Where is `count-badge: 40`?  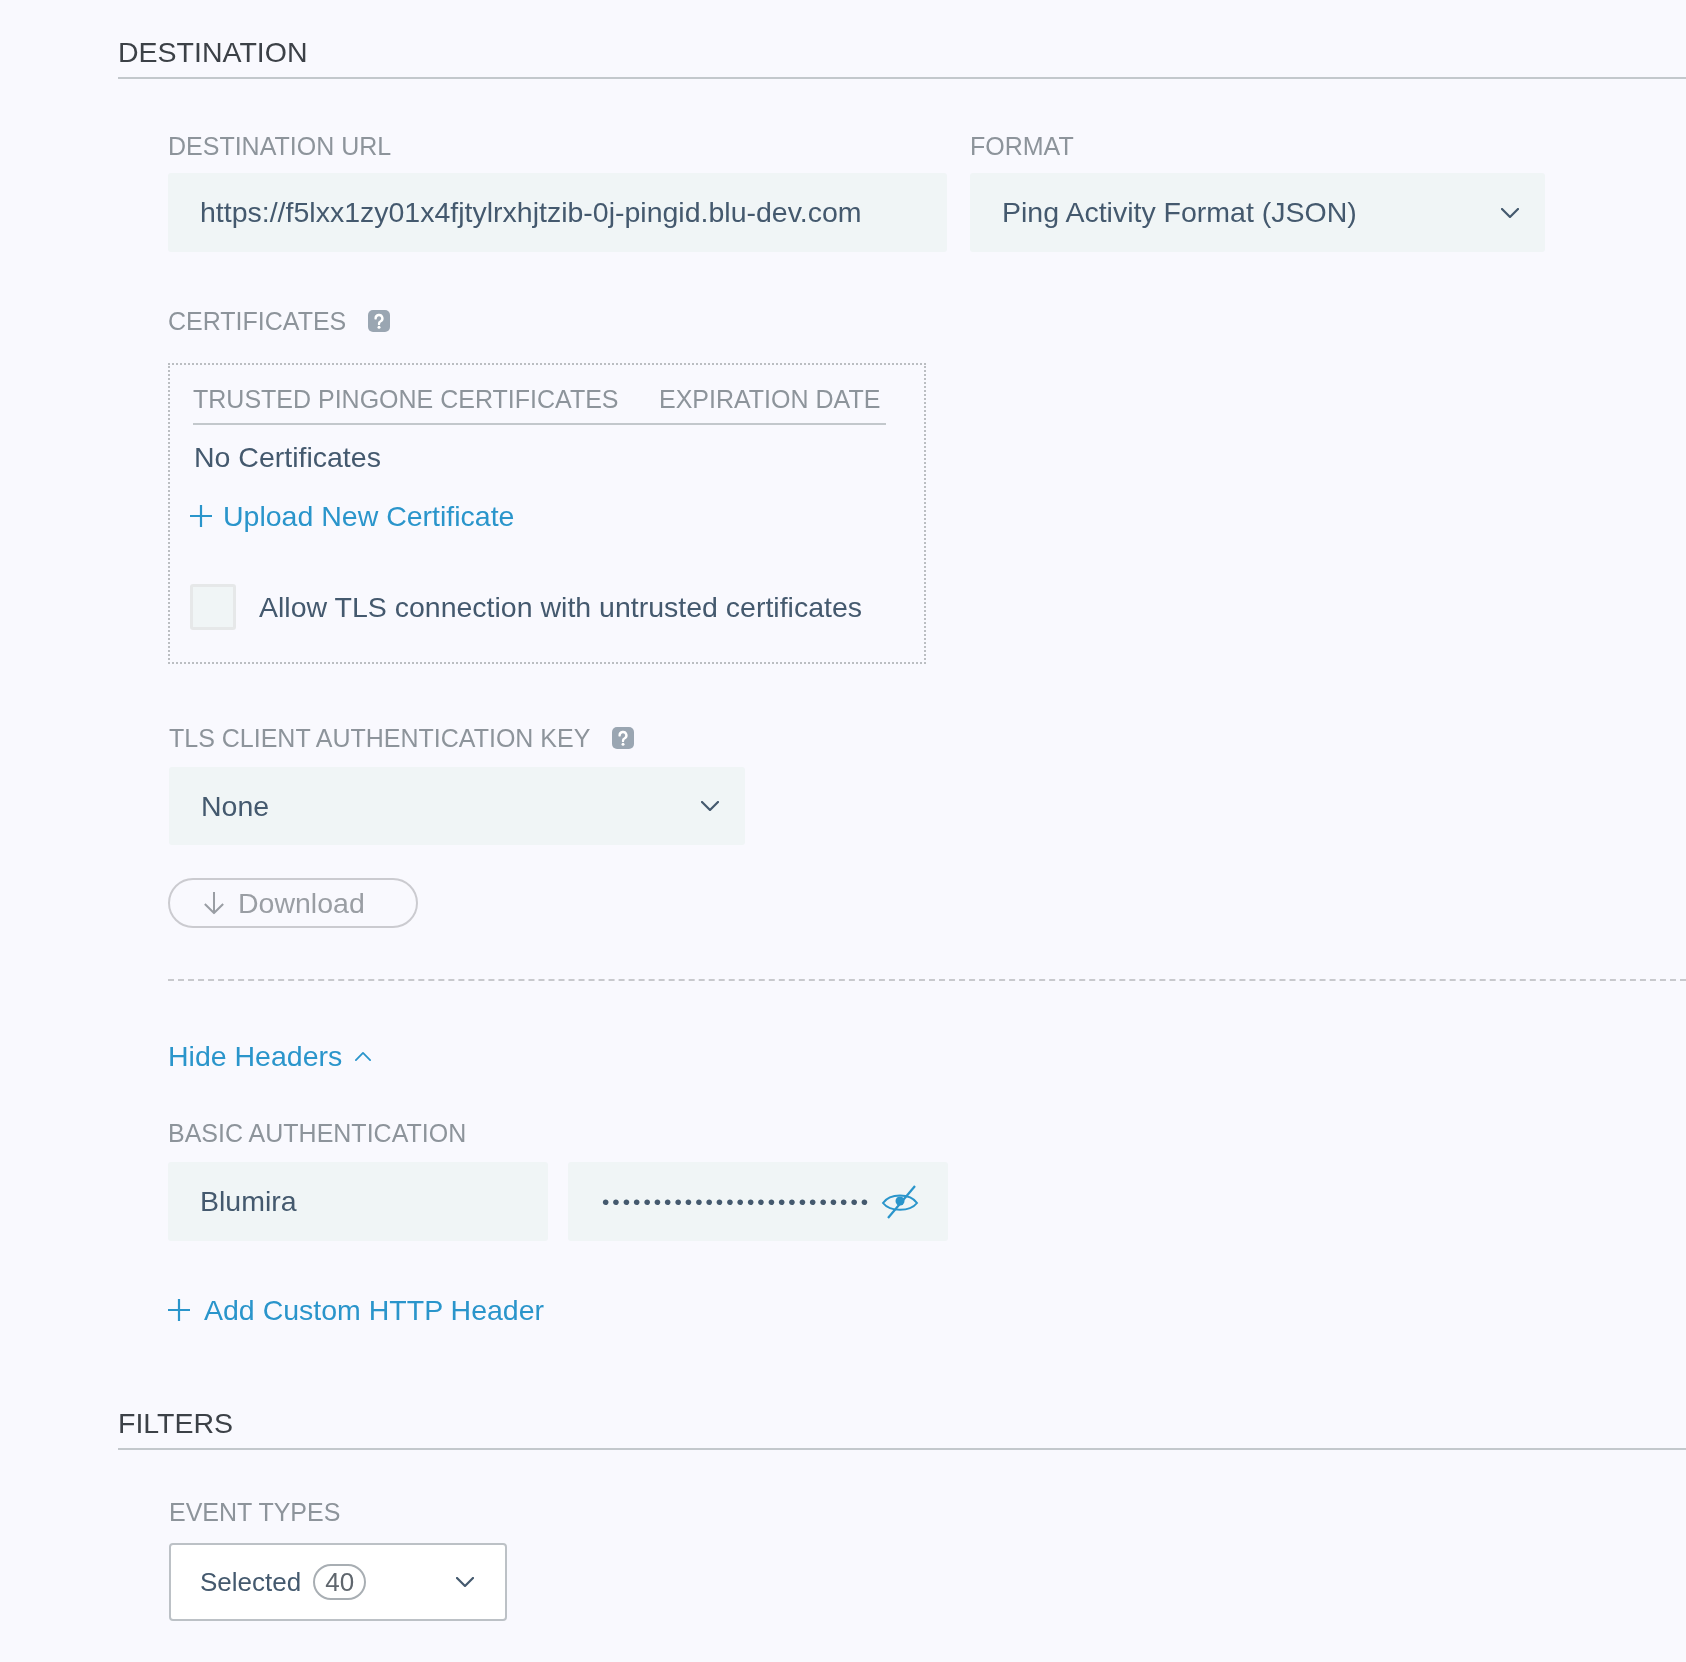
count-badge: 40 is located at coordinates (340, 1582).